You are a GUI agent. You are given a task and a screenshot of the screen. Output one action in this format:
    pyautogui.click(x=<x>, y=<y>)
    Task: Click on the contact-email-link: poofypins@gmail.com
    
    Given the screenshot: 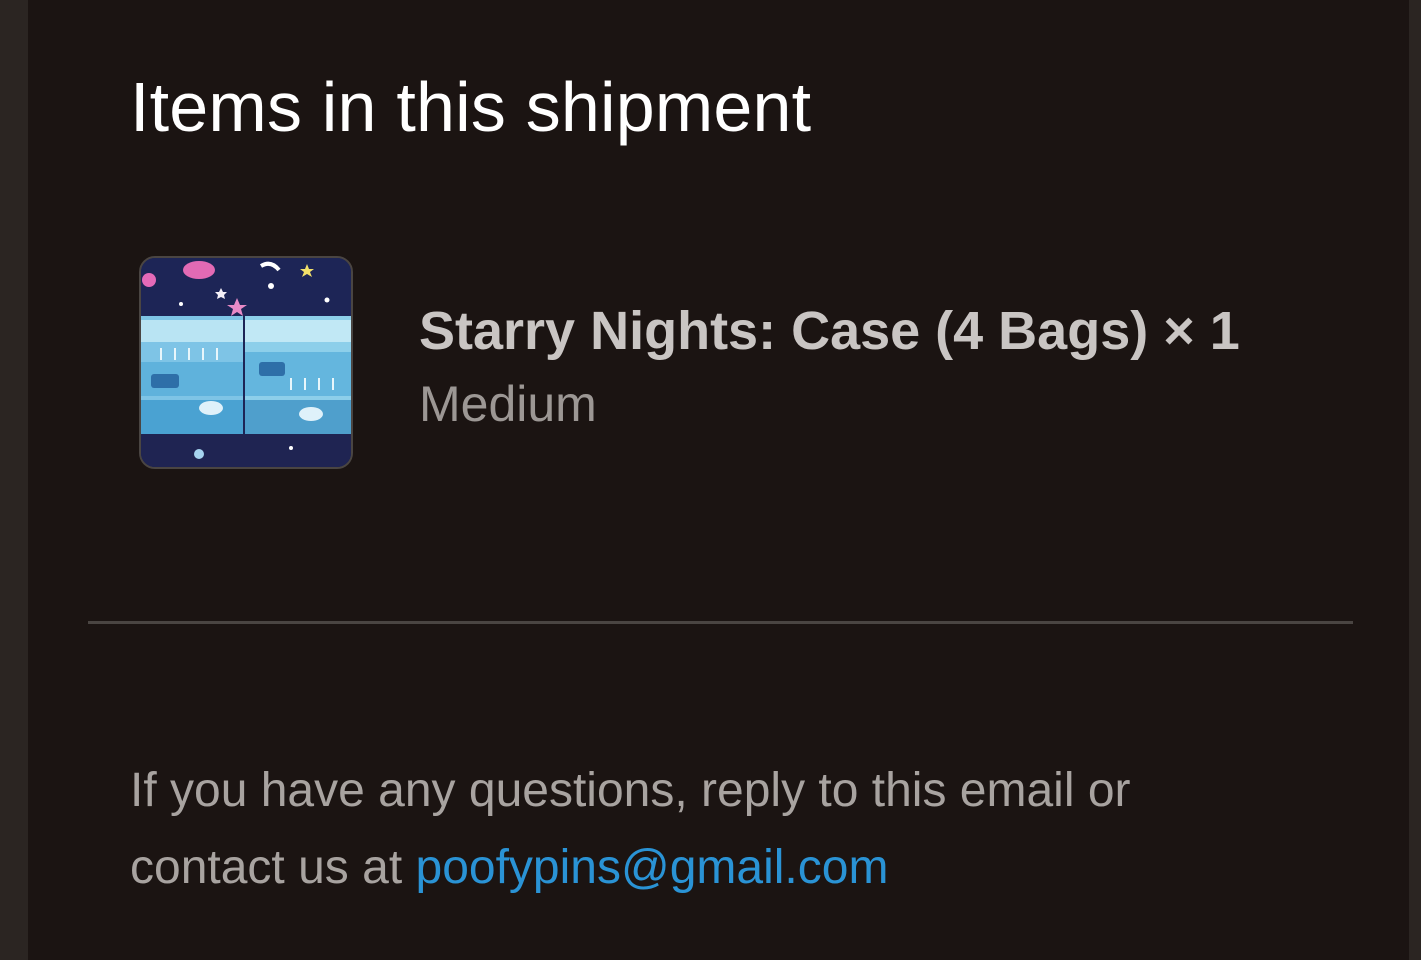 What is the action you would take?
    pyautogui.click(x=652, y=867)
    